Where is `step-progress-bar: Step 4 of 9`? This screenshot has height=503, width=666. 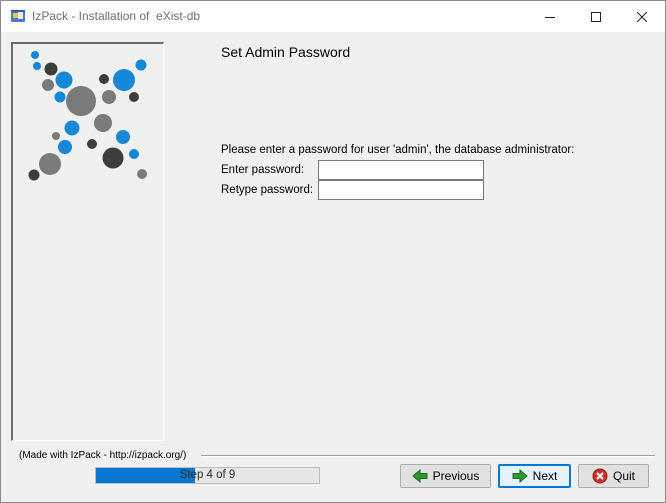 step-progress-bar: Step 4 of 9 is located at coordinates (207, 475).